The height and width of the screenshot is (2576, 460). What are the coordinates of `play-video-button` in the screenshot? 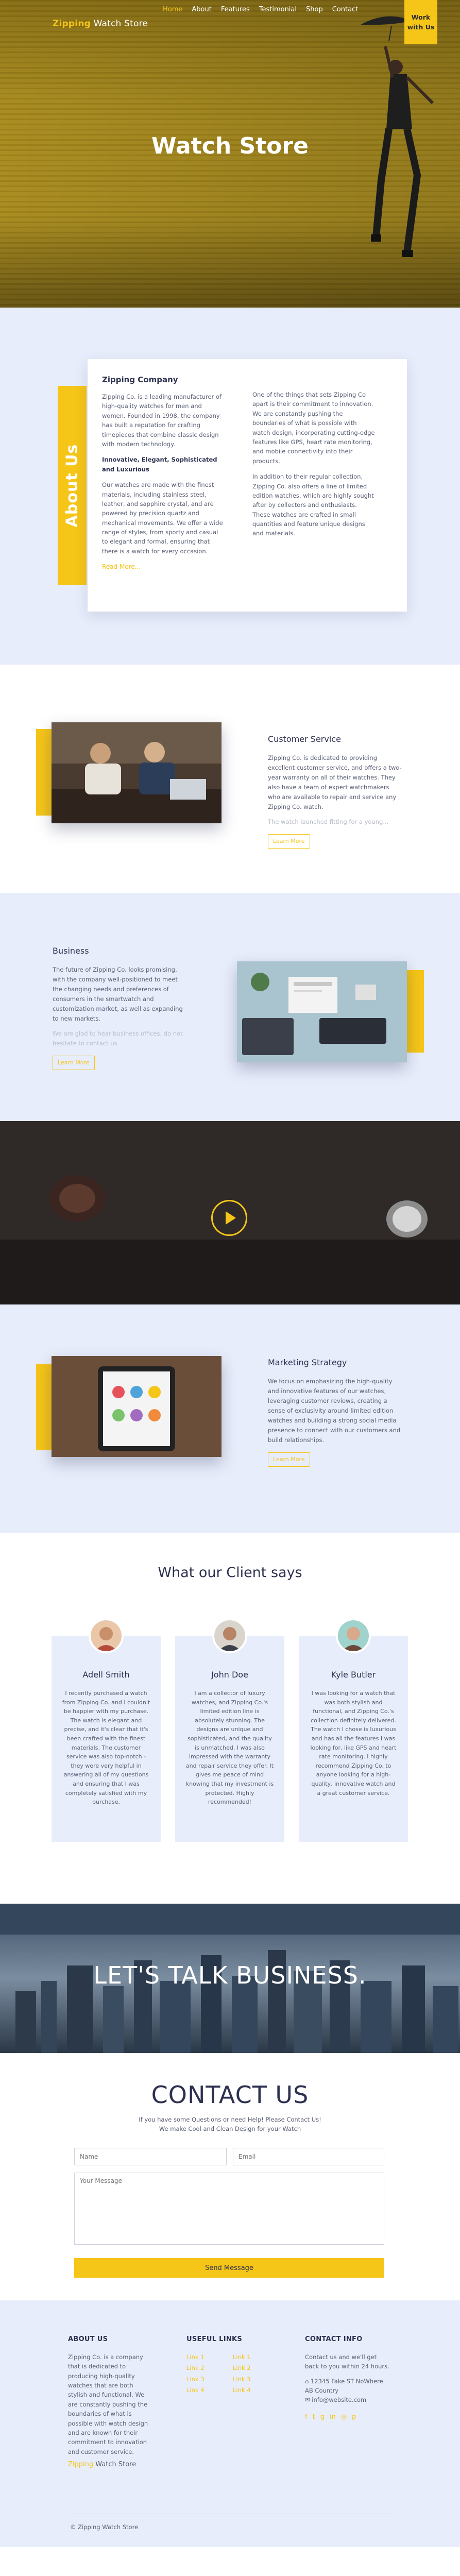 It's located at (229, 1218).